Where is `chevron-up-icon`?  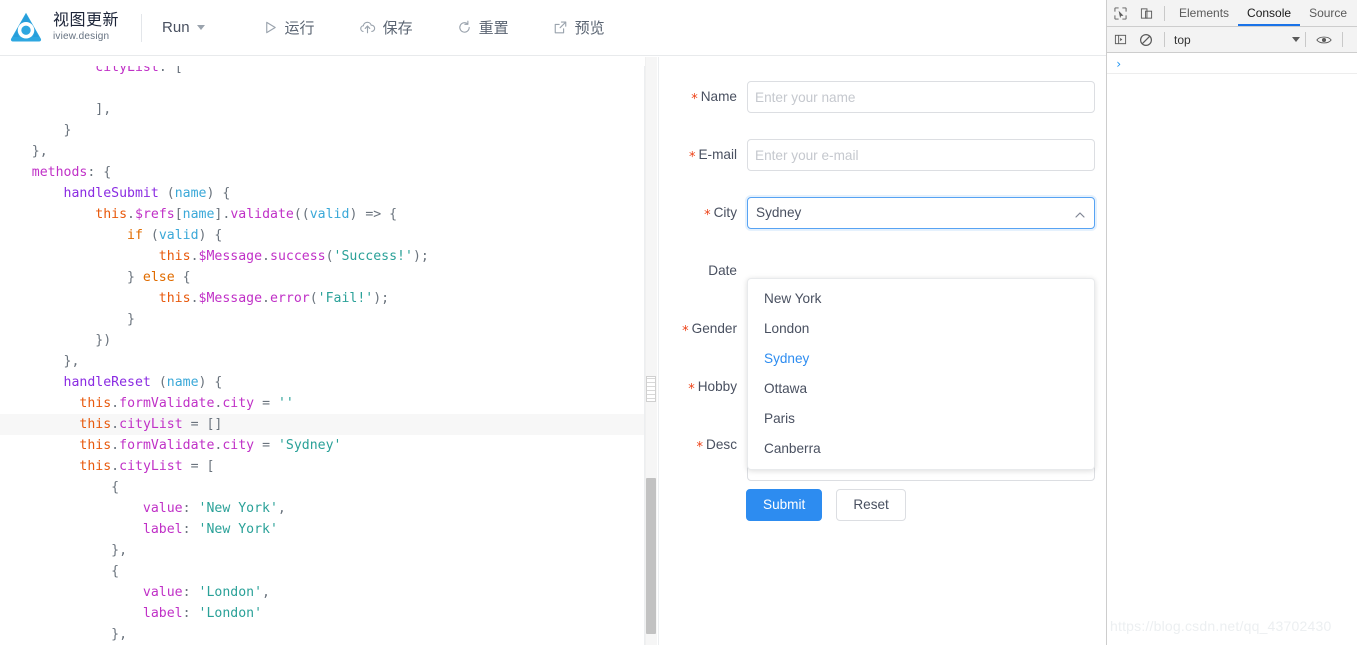
chevron-up-icon is located at coordinates (1080, 215).